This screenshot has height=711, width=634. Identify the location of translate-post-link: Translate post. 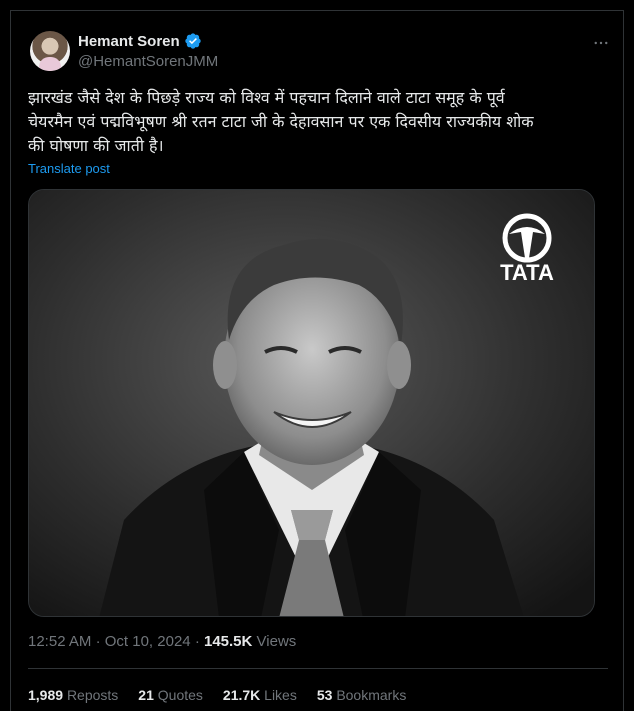
(69, 168).